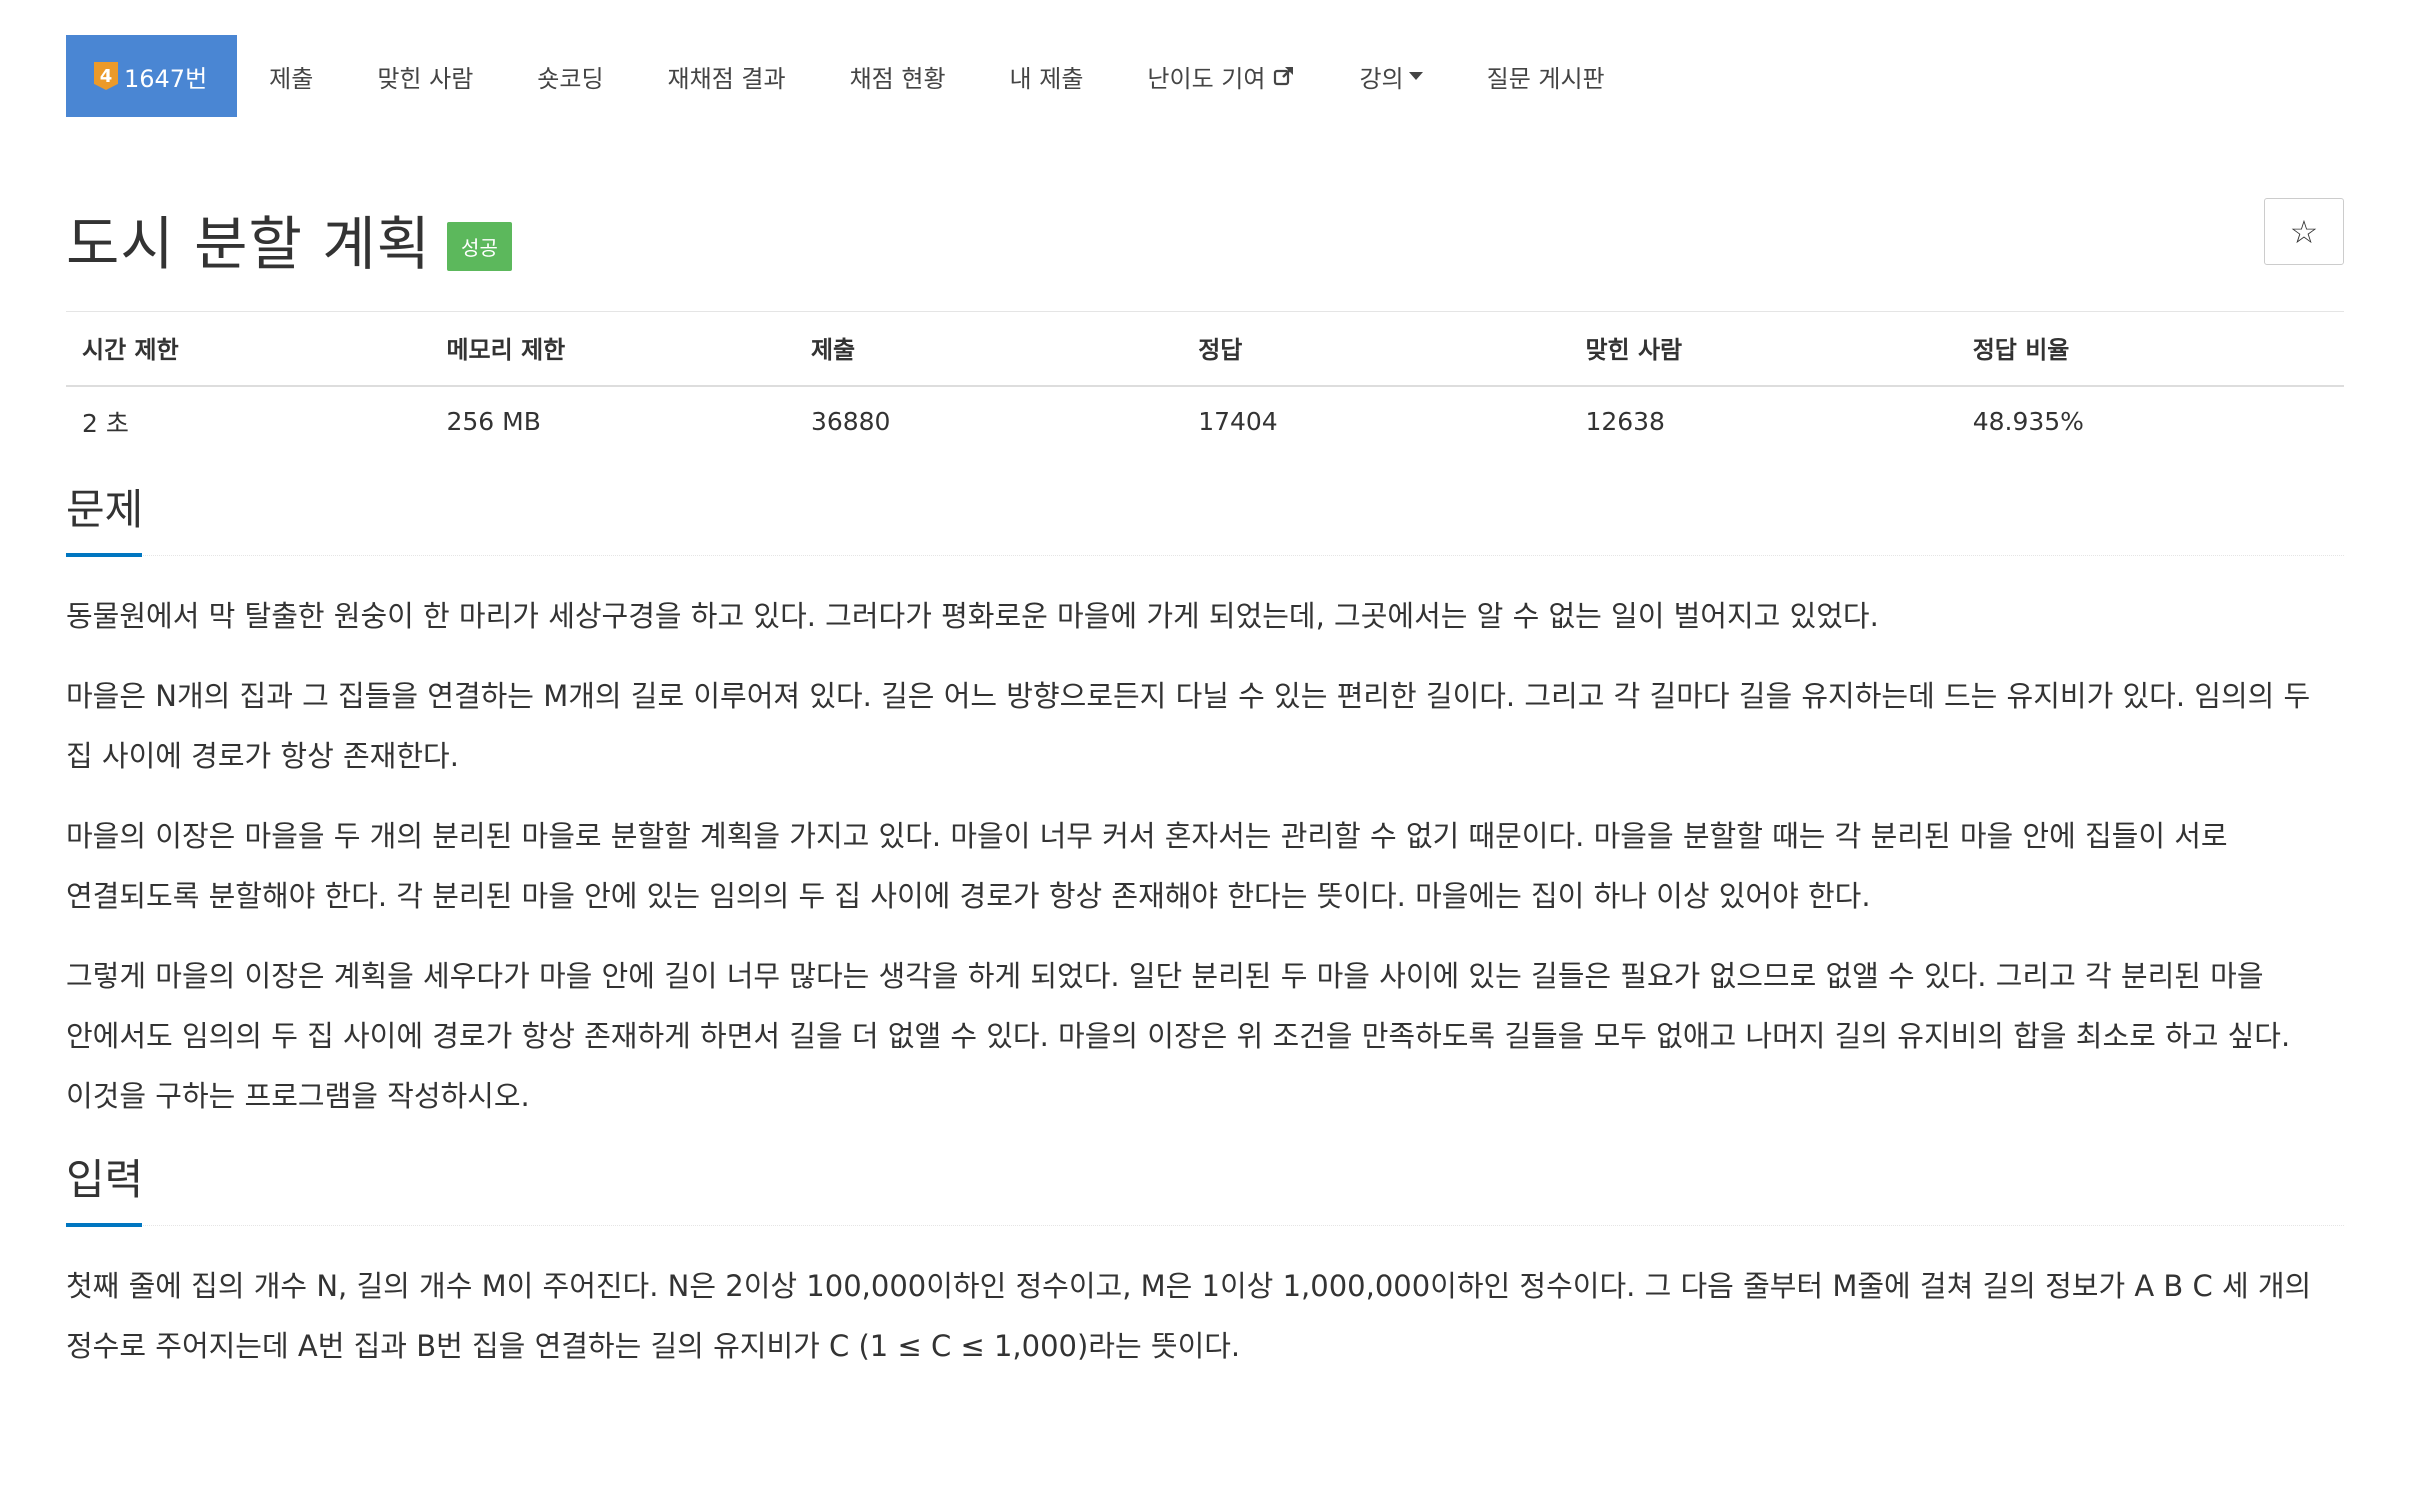  Describe the element at coordinates (248, 349) in the screenshot. I see `header-time-limit: 시간 제한` at that location.